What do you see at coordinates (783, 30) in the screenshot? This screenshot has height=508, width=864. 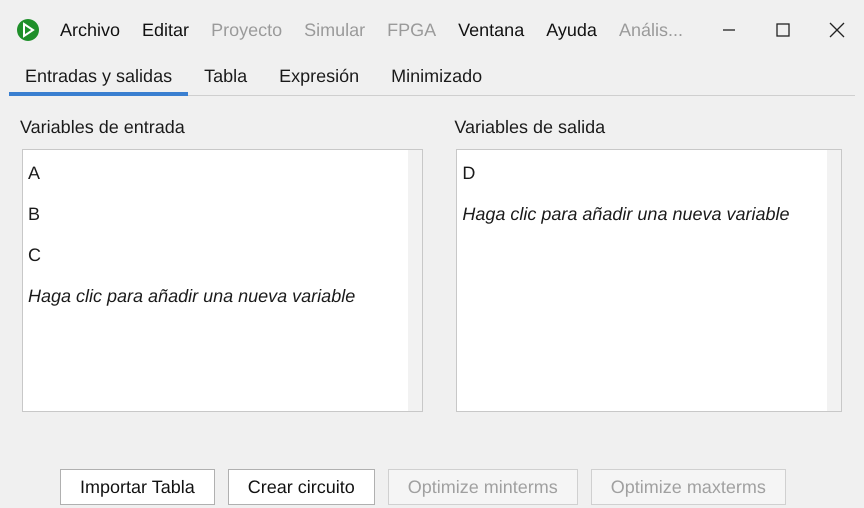 I see `maximize-icon` at bounding box center [783, 30].